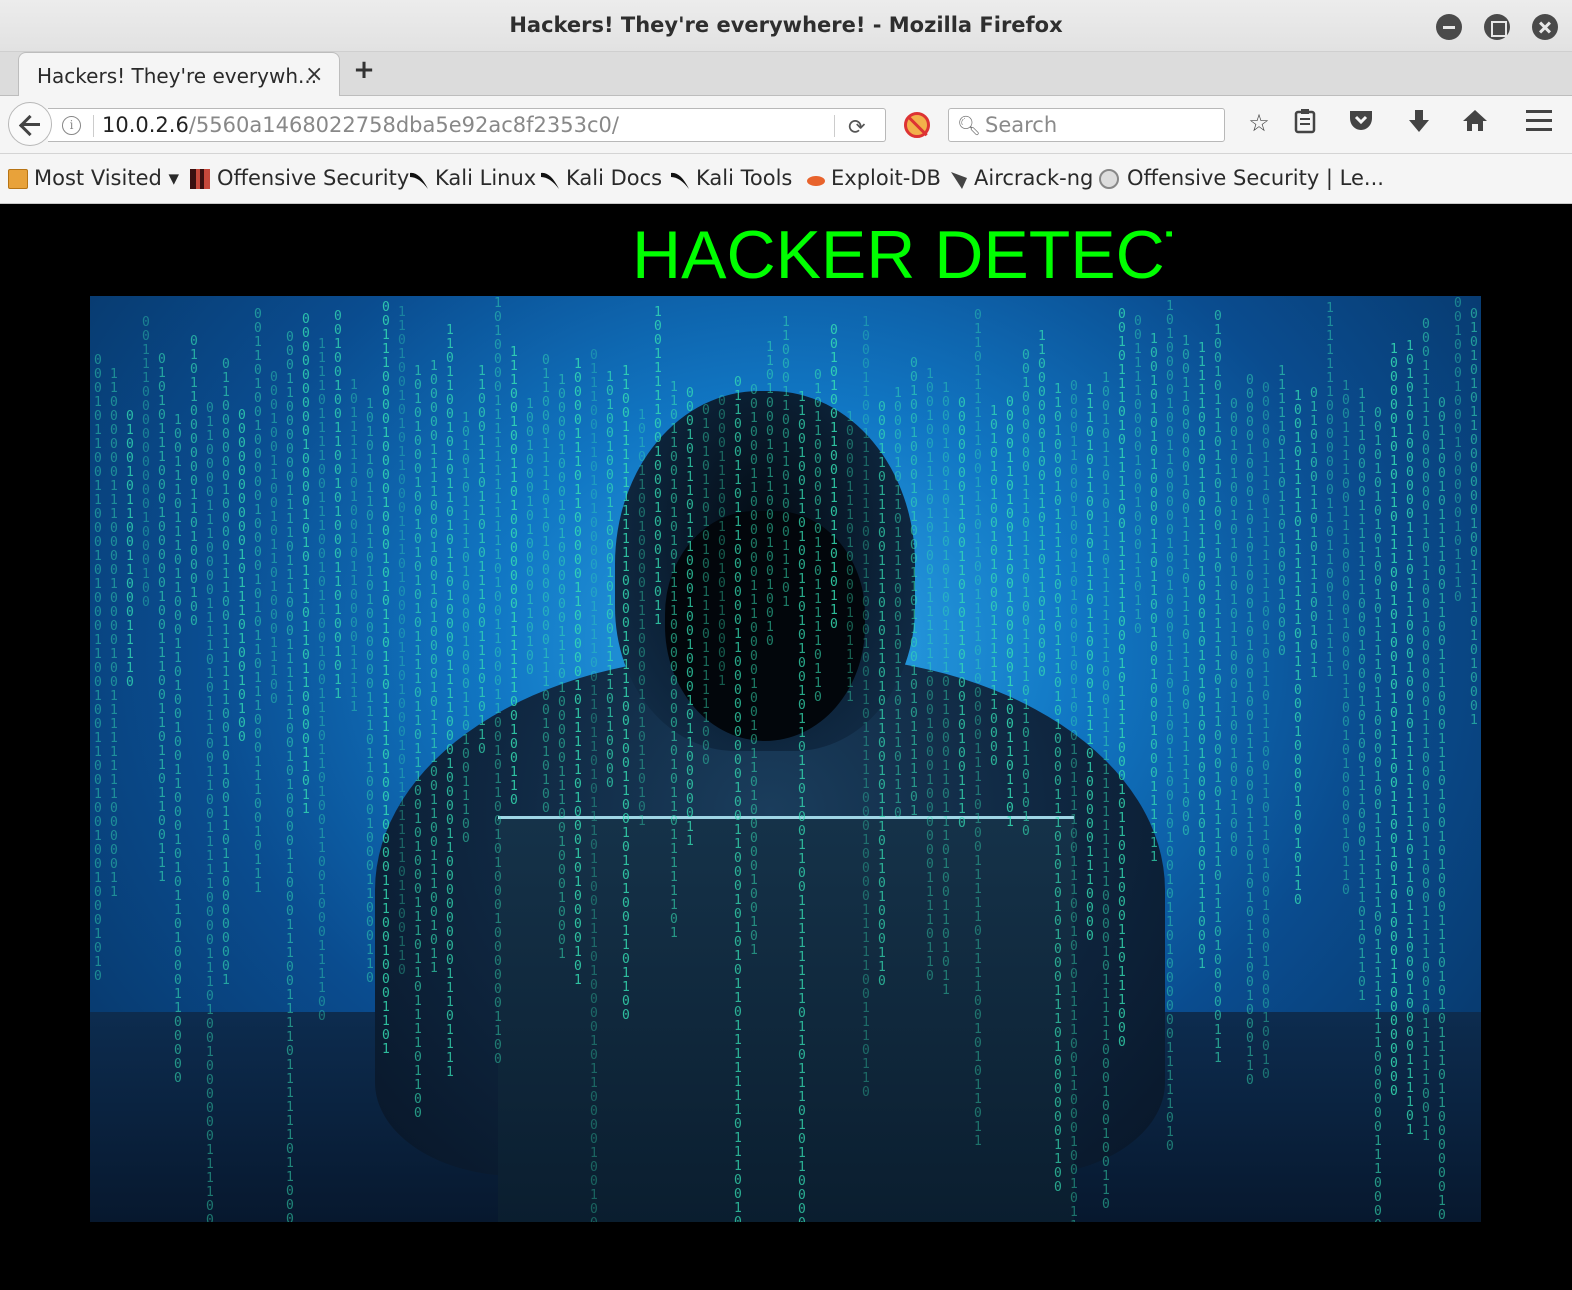 The height and width of the screenshot is (1290, 1572). What do you see at coordinates (403, 125) in the screenshot?
I see `url-path: /5560a1468022758dba5e92ac8f2353c0/` at bounding box center [403, 125].